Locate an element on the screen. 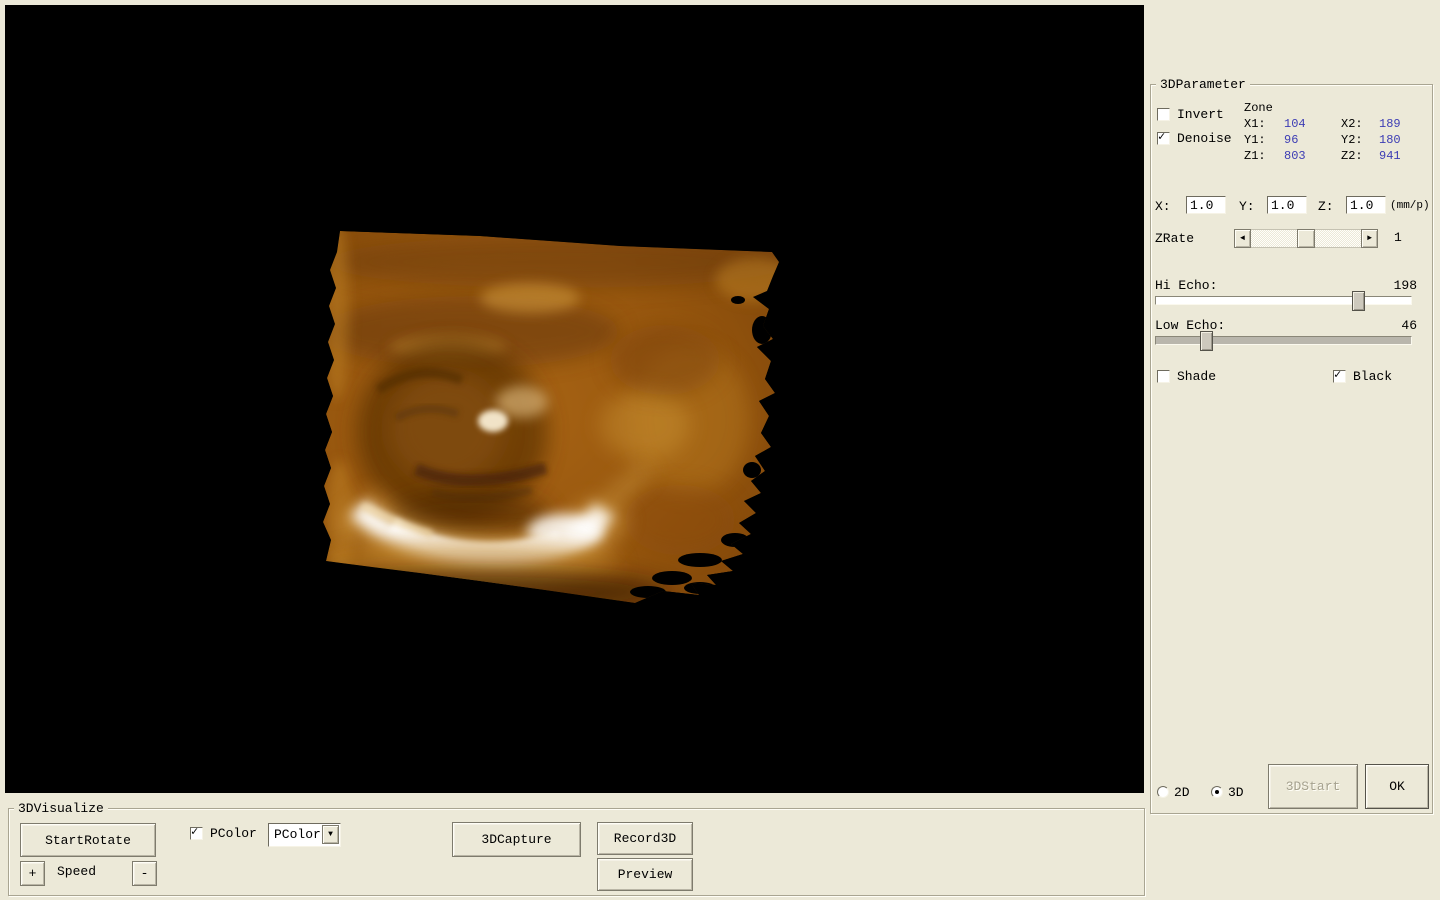 The image size is (1440, 900). scale-y-label: Y: is located at coordinates (1247, 206).